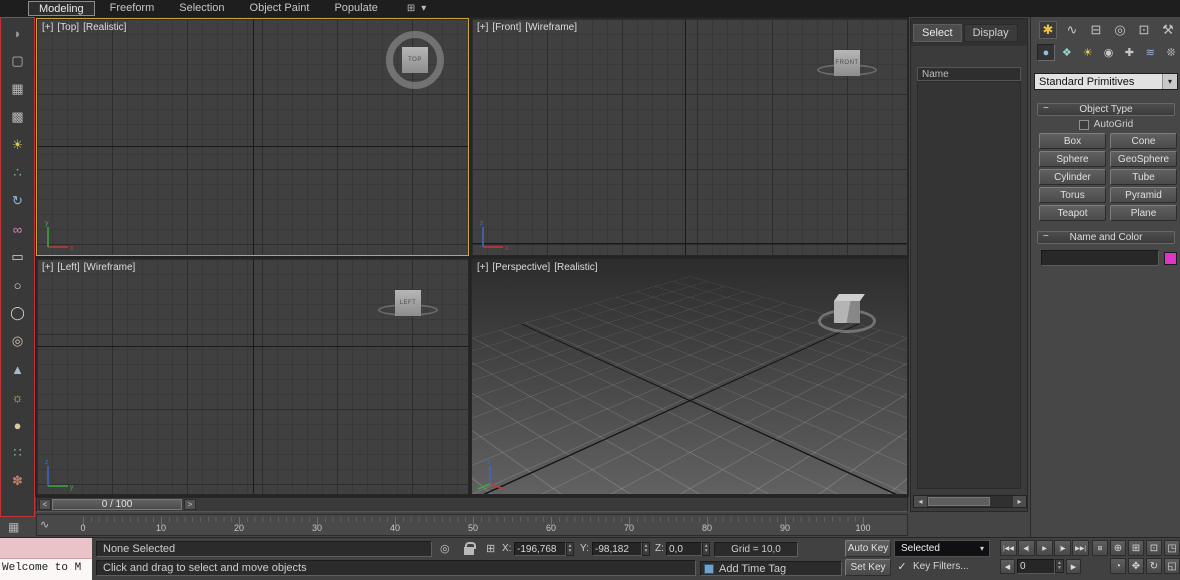 The height and width of the screenshot is (580, 1180). Describe the element at coordinates (46, 569) in the screenshot. I see `maxscript-mini-listener: Welcome to M` at that location.